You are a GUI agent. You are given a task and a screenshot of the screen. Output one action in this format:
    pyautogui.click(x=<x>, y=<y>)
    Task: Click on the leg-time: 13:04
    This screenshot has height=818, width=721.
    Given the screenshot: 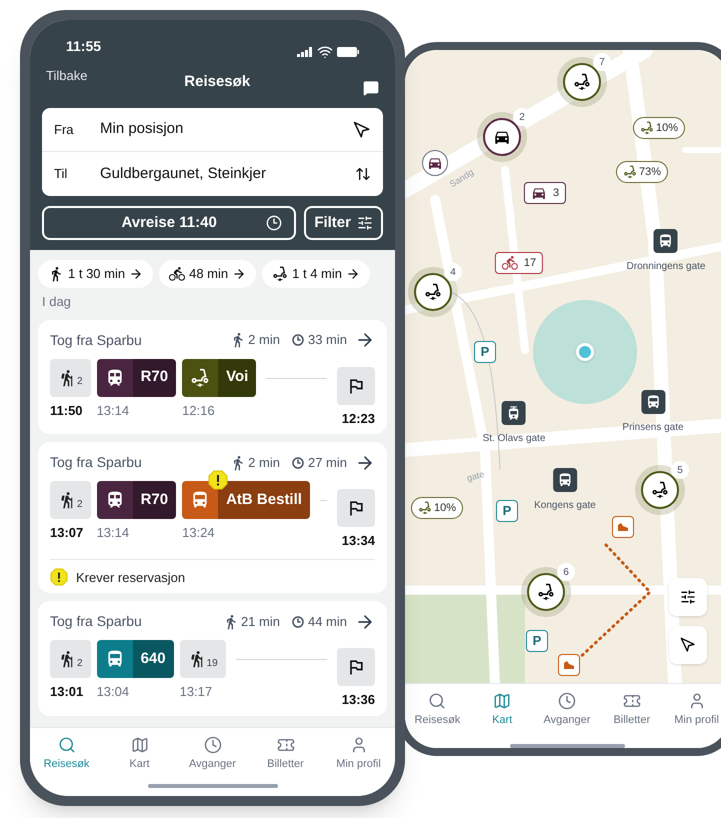 What is the action you would take?
    pyautogui.click(x=113, y=692)
    